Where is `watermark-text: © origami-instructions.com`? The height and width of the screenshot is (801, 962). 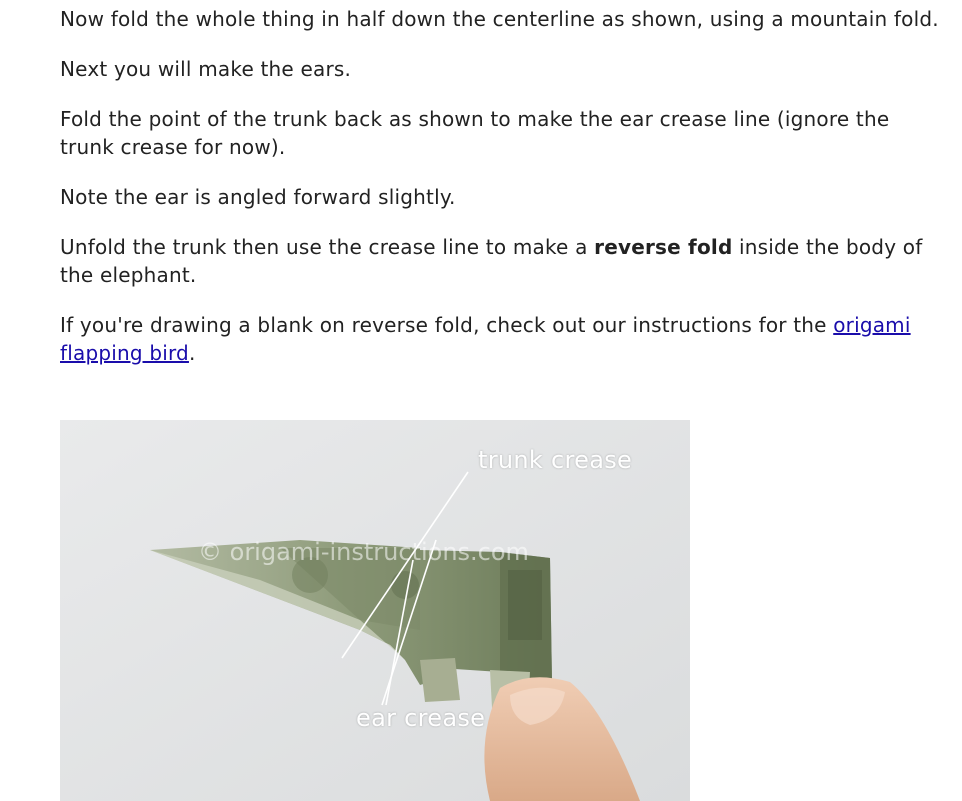
watermark-text: © origami-instructions.com is located at coordinates (363, 552).